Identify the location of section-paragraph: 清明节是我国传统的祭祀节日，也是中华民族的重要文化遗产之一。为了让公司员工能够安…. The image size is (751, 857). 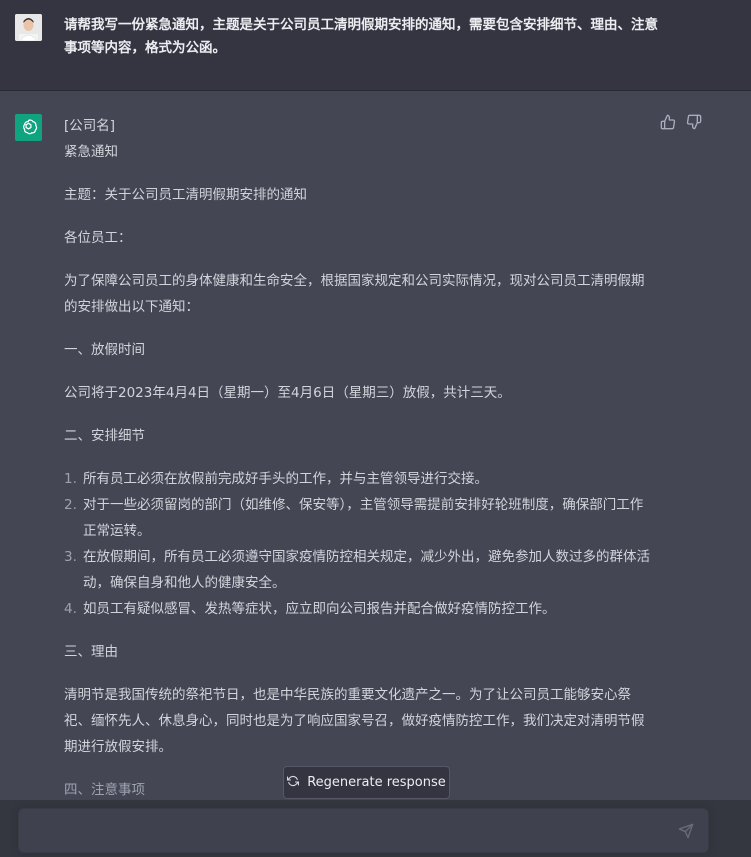
(354, 721).